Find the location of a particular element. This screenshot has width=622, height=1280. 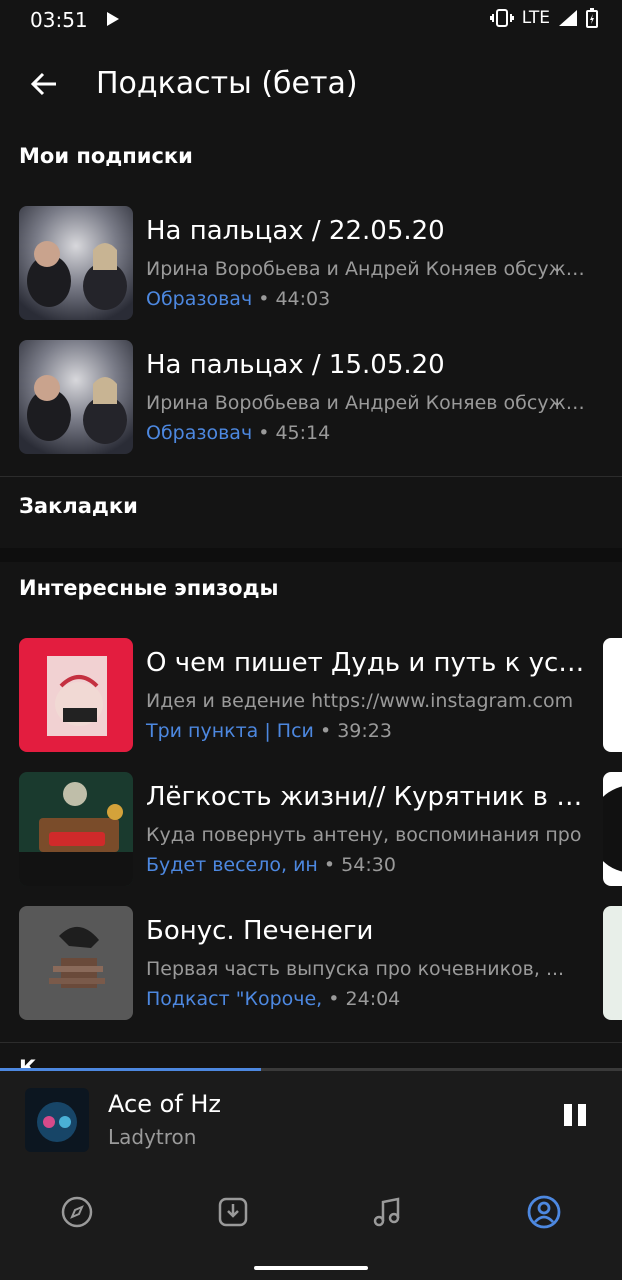

episode-author: Подкаст "Короче, is located at coordinates (234, 999).